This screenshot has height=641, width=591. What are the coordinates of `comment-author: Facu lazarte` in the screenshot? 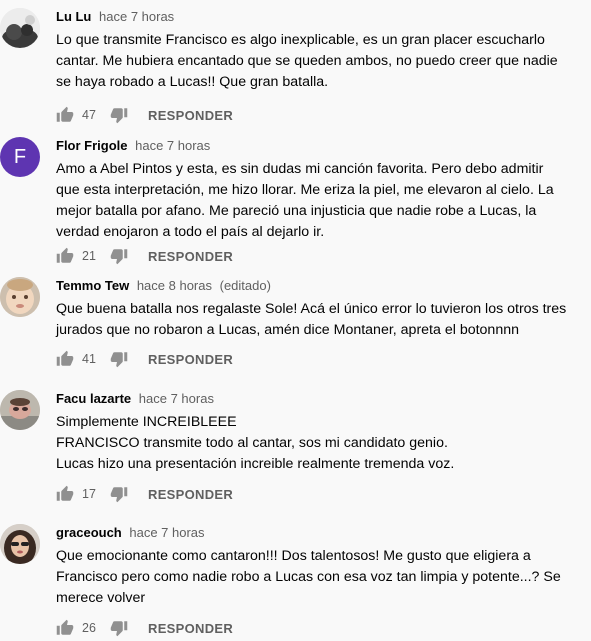 It's located at (93, 398).